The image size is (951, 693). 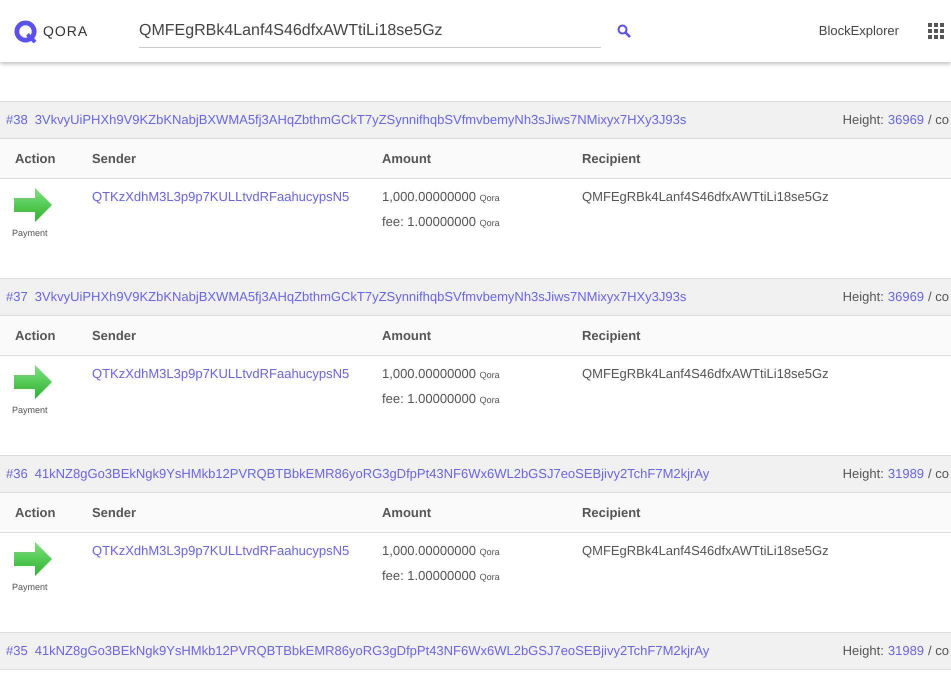 I want to click on transaction-number-link: #35, so click(x=17, y=651).